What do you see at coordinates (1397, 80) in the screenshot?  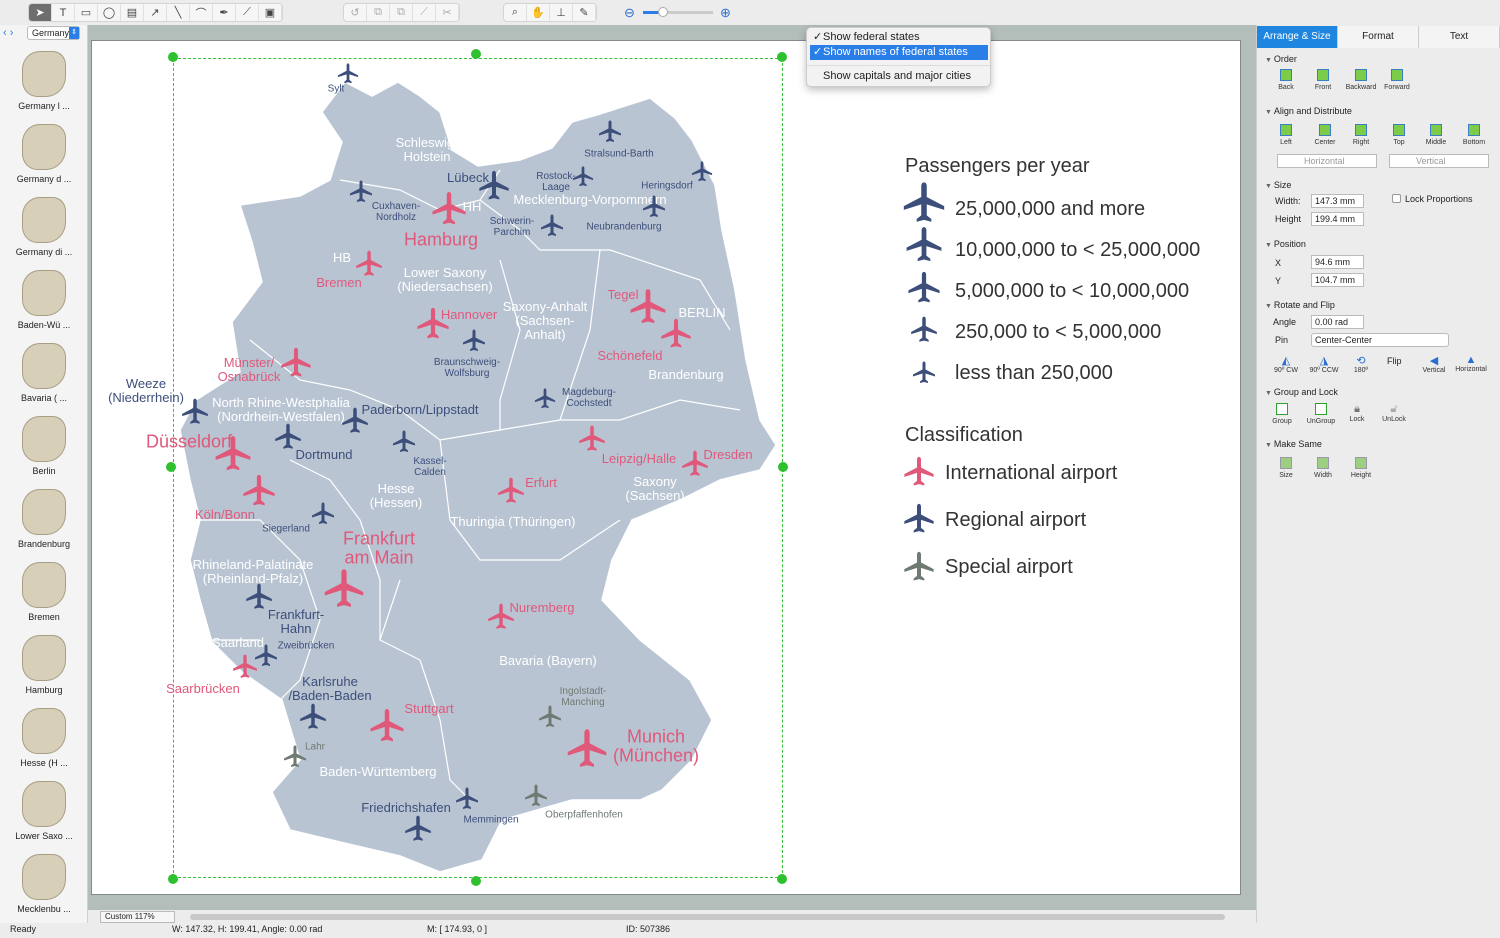 I see `forward-button: Forward` at bounding box center [1397, 80].